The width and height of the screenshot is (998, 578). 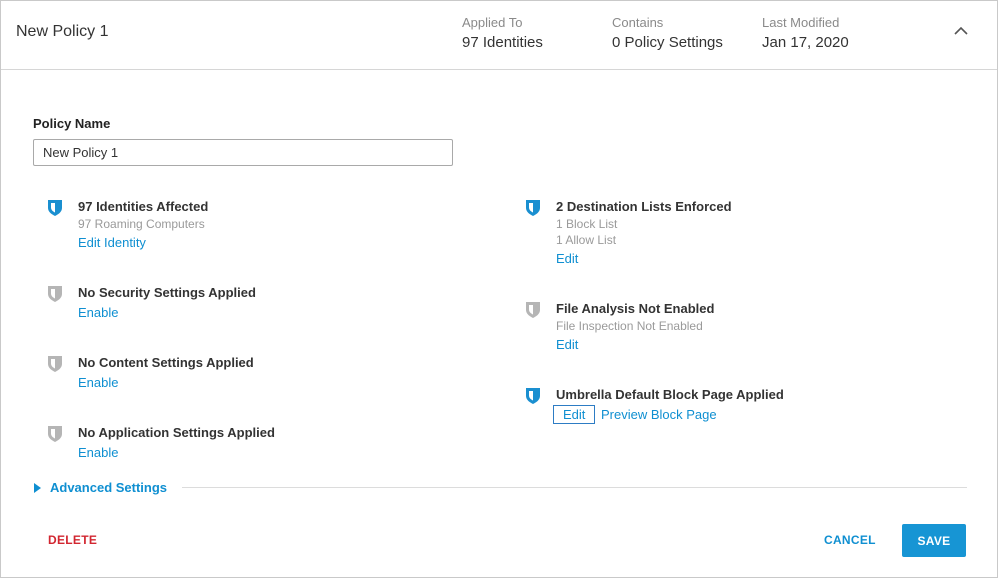 What do you see at coordinates (805, 33) in the screenshot?
I see `last-modified-meta: Last Modified Jan 17, 2020` at bounding box center [805, 33].